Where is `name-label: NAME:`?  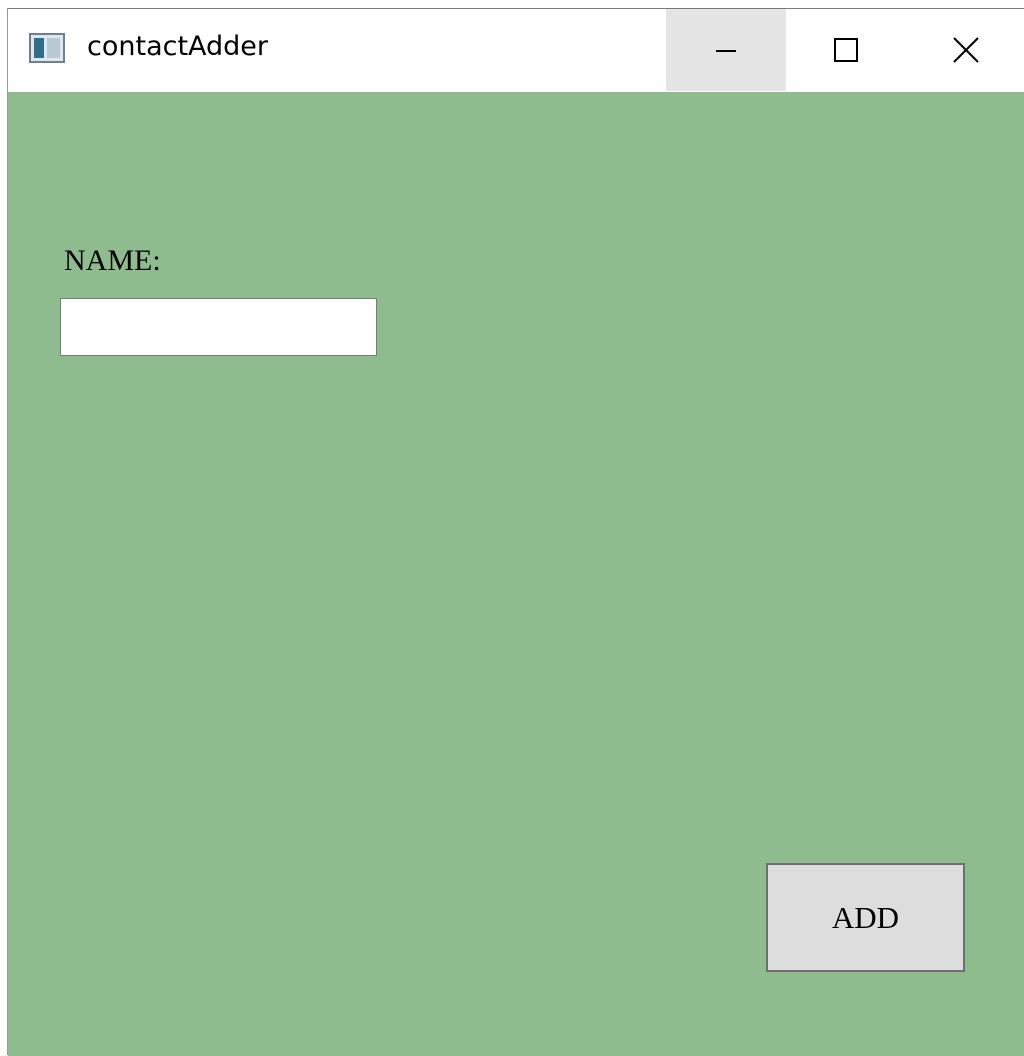 name-label: NAME: is located at coordinates (112, 260).